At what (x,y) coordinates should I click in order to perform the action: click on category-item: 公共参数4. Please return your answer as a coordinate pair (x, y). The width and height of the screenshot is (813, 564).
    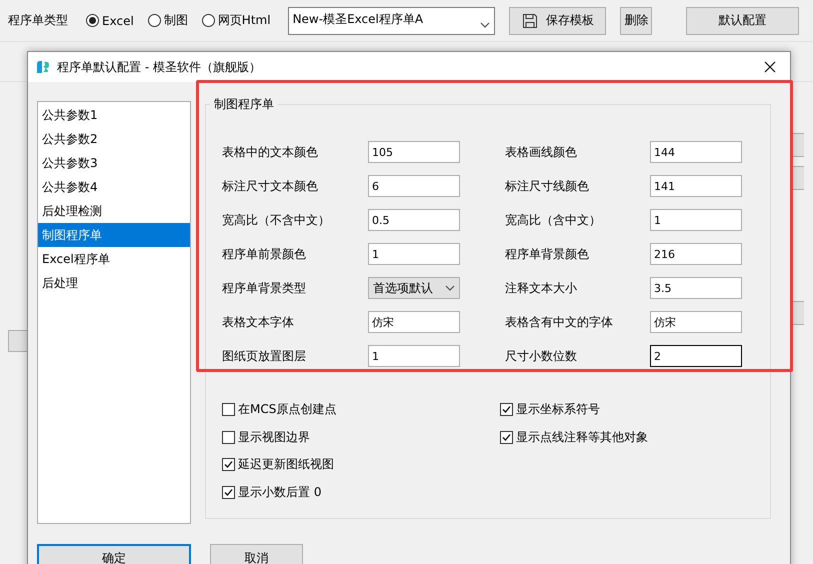
    Looking at the image, I should click on (114, 187).